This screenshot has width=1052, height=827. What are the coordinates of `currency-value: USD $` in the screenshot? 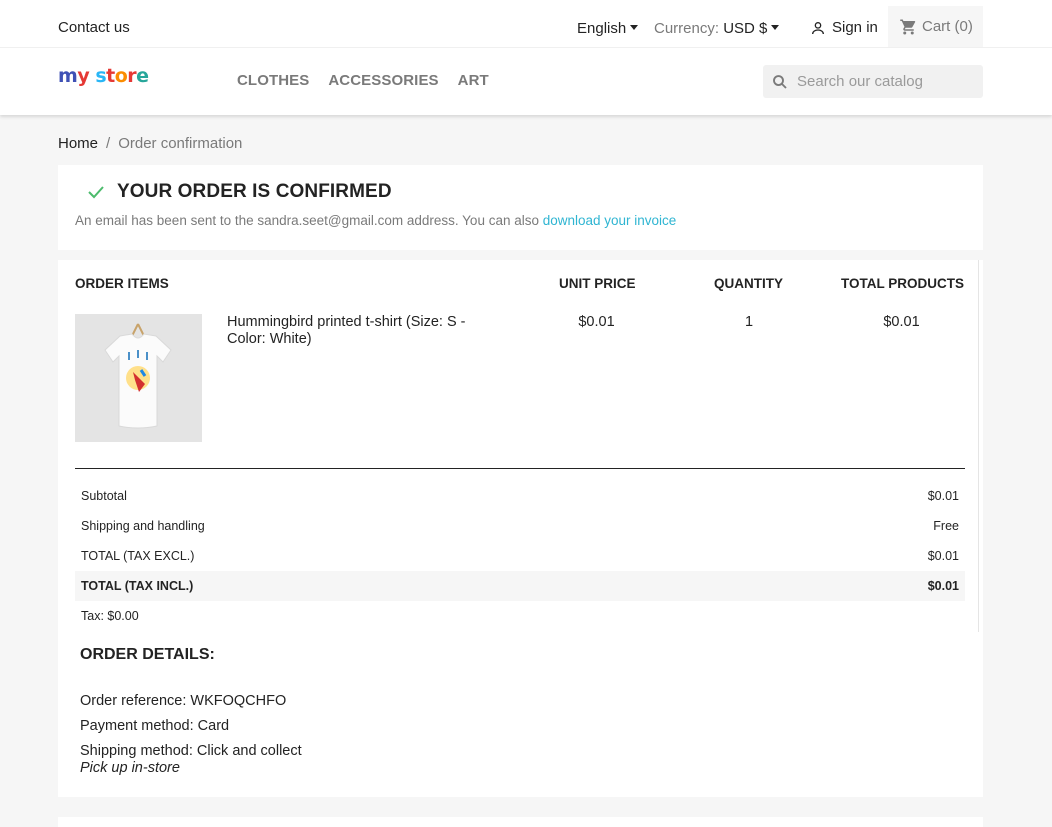 It's located at (745, 28).